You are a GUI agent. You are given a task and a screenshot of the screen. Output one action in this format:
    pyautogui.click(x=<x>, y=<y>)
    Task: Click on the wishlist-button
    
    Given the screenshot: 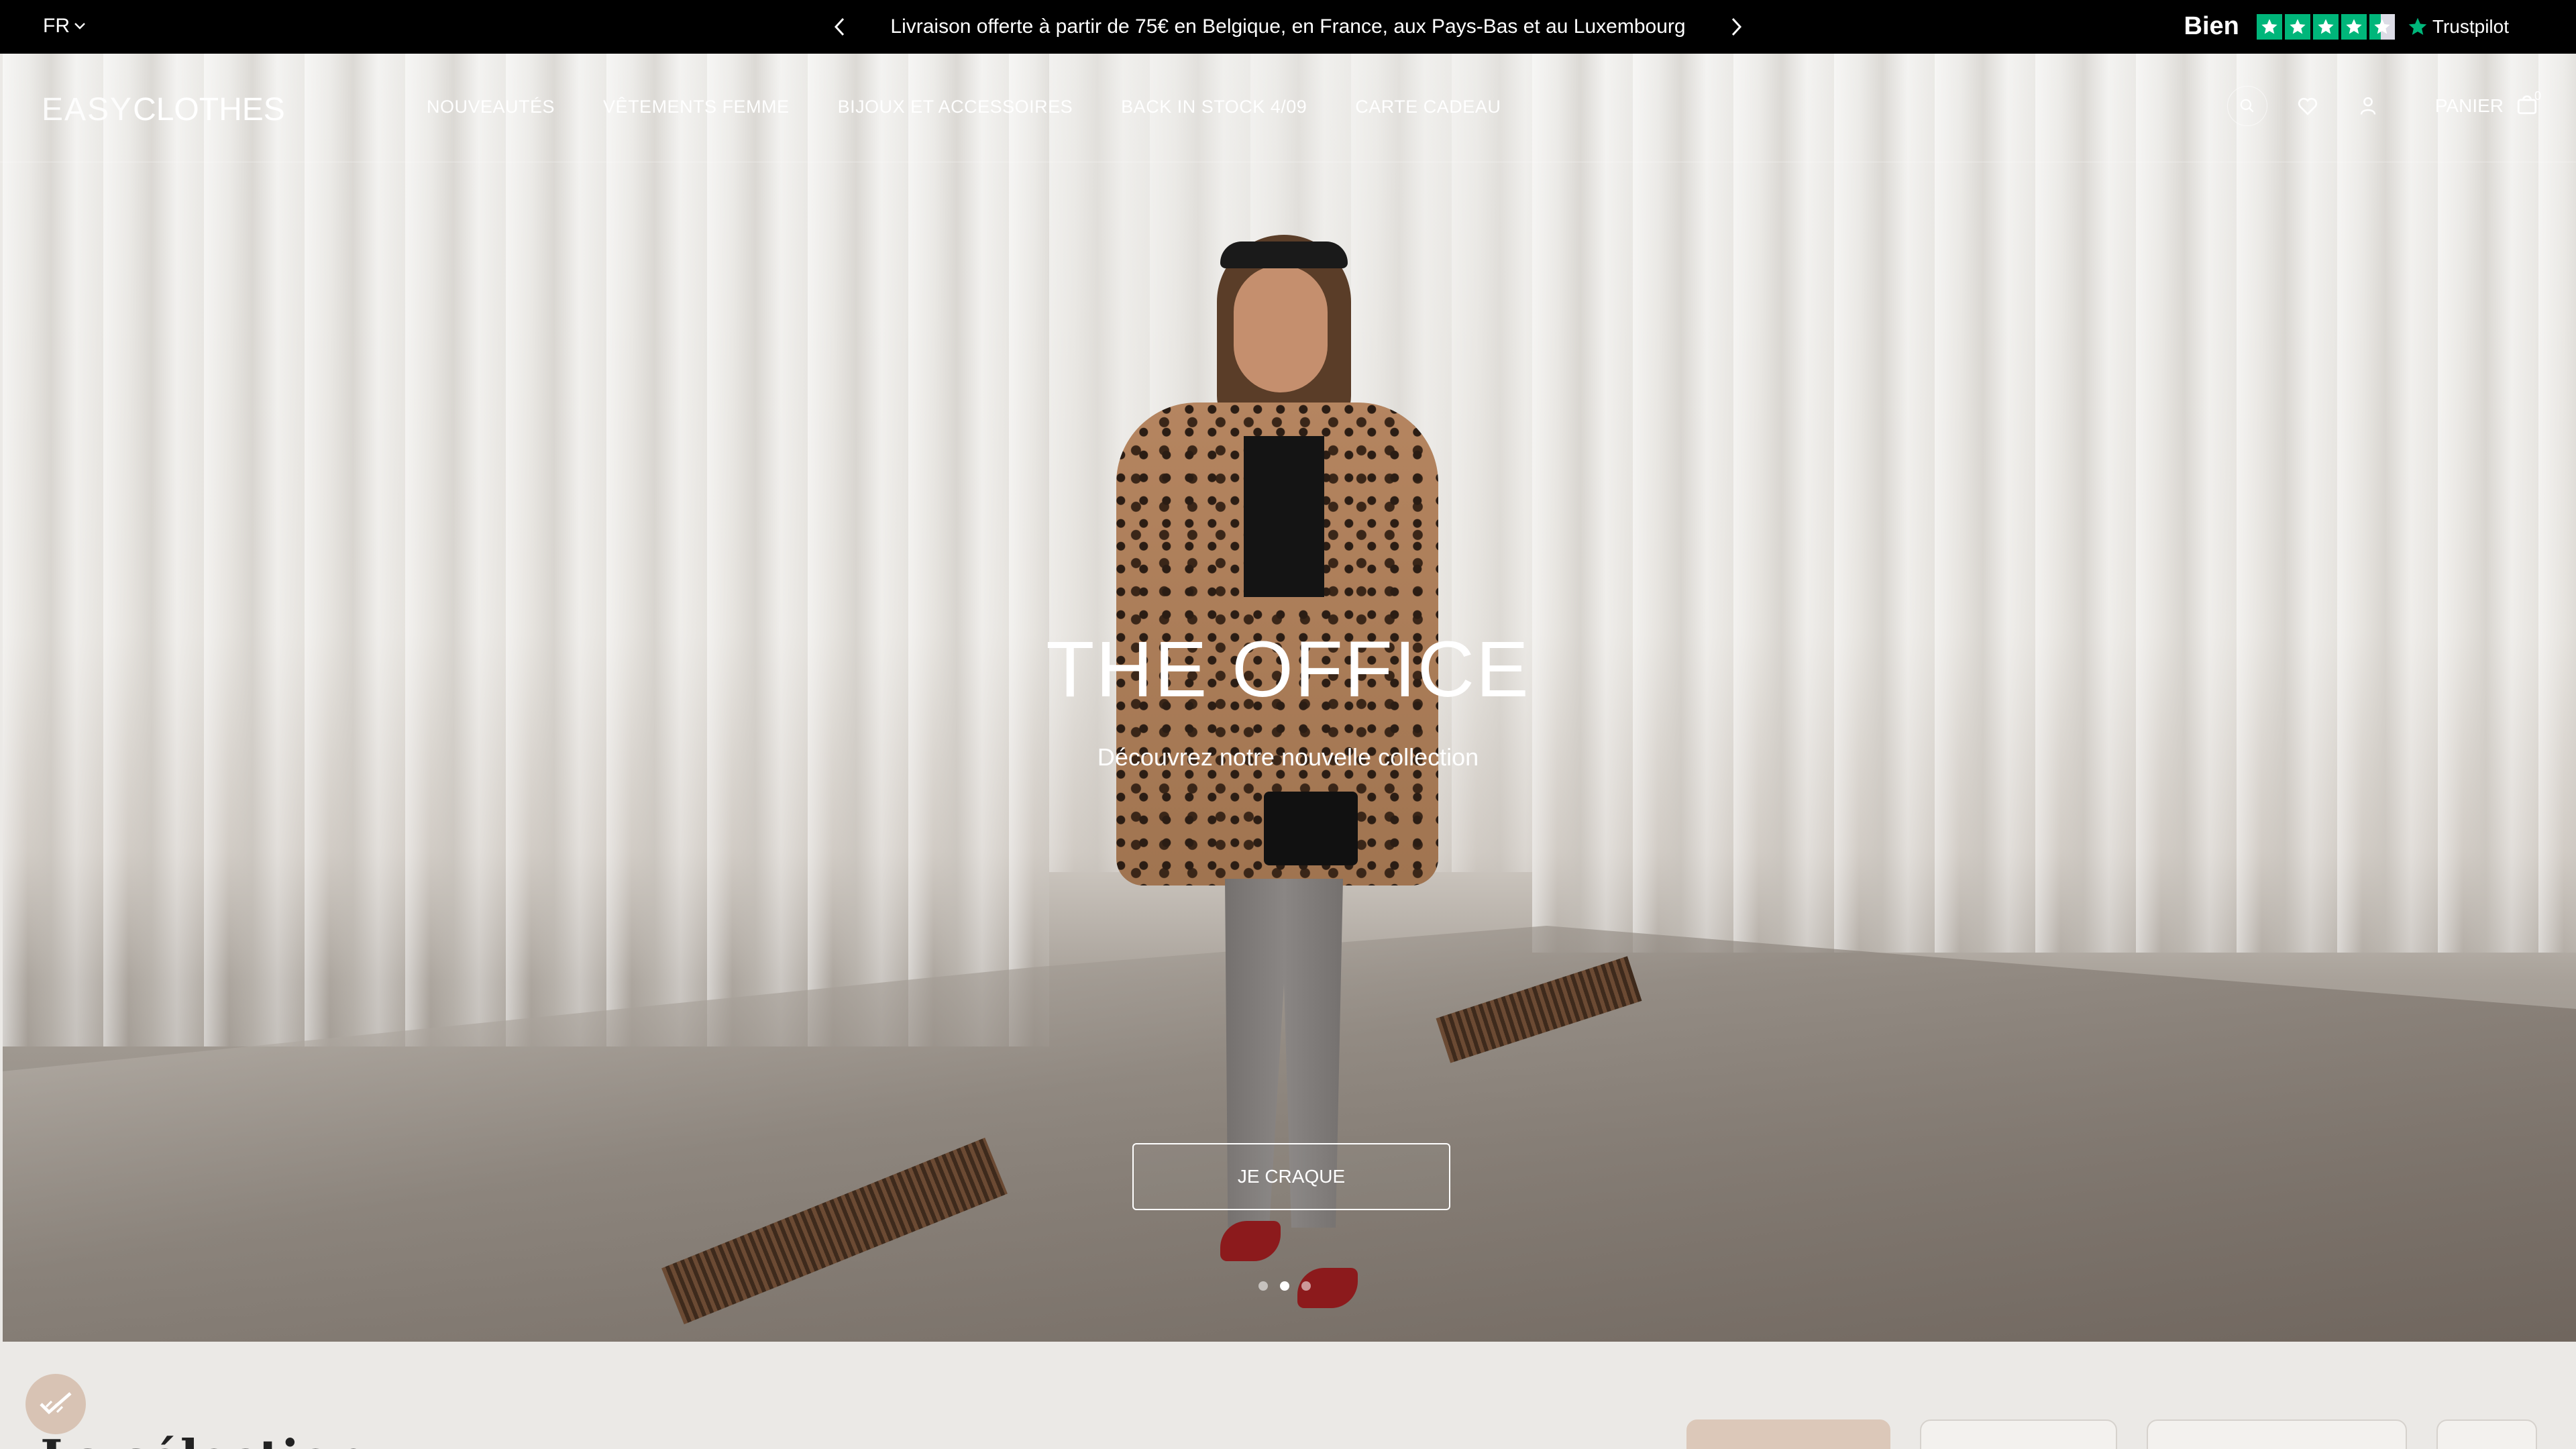 What is the action you would take?
    pyautogui.click(x=2308, y=106)
    